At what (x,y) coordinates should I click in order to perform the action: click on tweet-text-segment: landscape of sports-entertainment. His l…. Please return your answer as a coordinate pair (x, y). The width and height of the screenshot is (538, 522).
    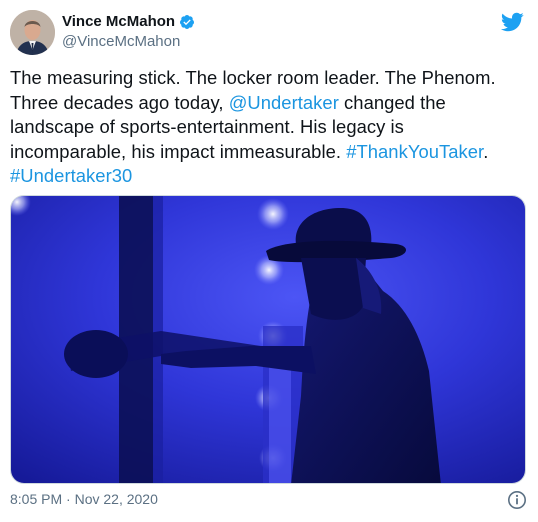
    Looking at the image, I should click on (207, 127).